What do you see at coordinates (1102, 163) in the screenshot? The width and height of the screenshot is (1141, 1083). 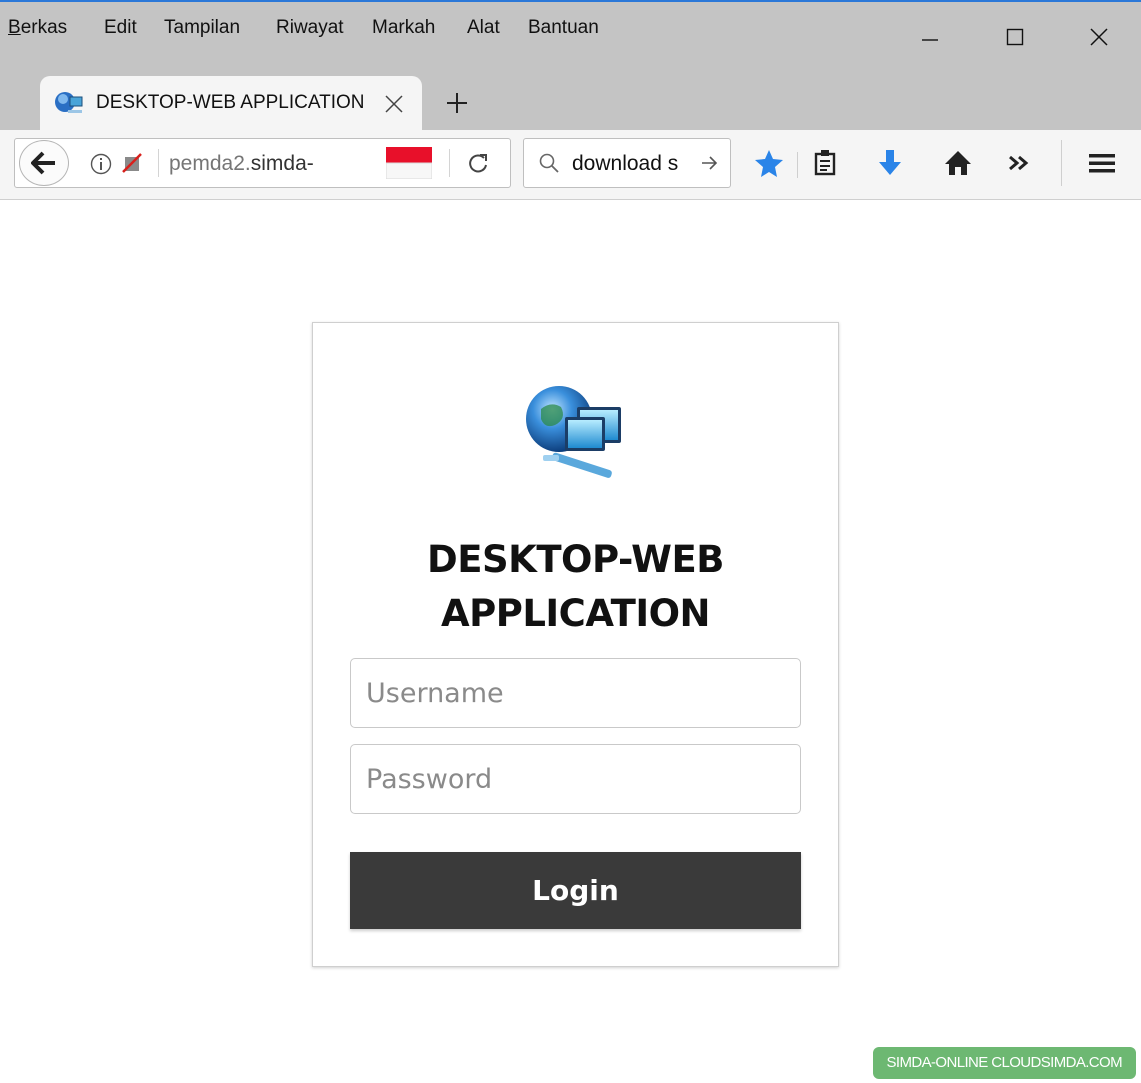 I see `hamburger-menu-icon` at bounding box center [1102, 163].